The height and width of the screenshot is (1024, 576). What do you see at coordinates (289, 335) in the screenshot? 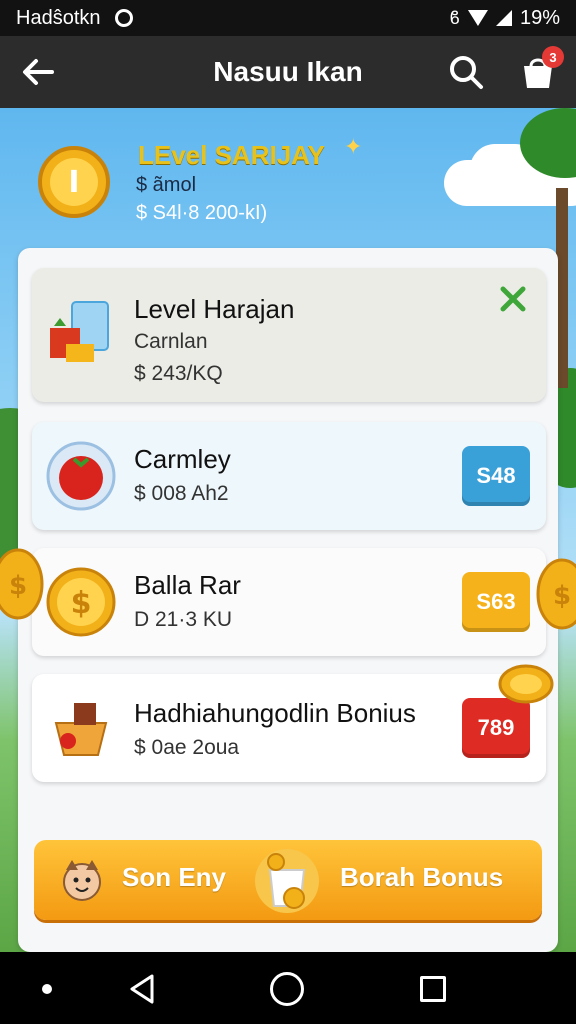
I see `list-item: Level Harajan Carnlan $ 243/KQ` at bounding box center [289, 335].